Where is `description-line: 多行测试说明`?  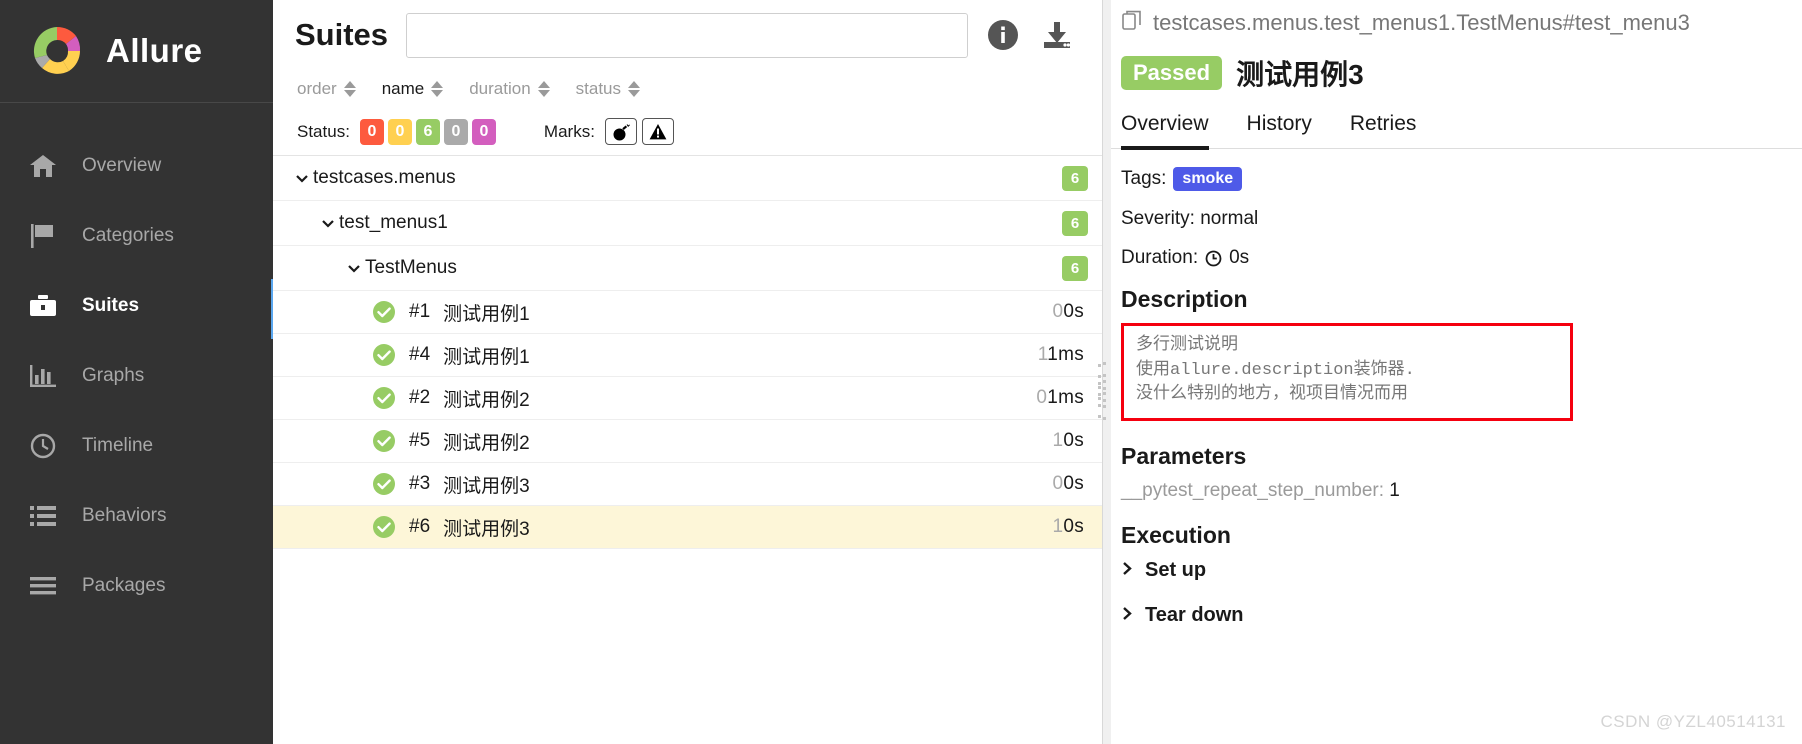 description-line: 多行测试说明 is located at coordinates (1187, 345).